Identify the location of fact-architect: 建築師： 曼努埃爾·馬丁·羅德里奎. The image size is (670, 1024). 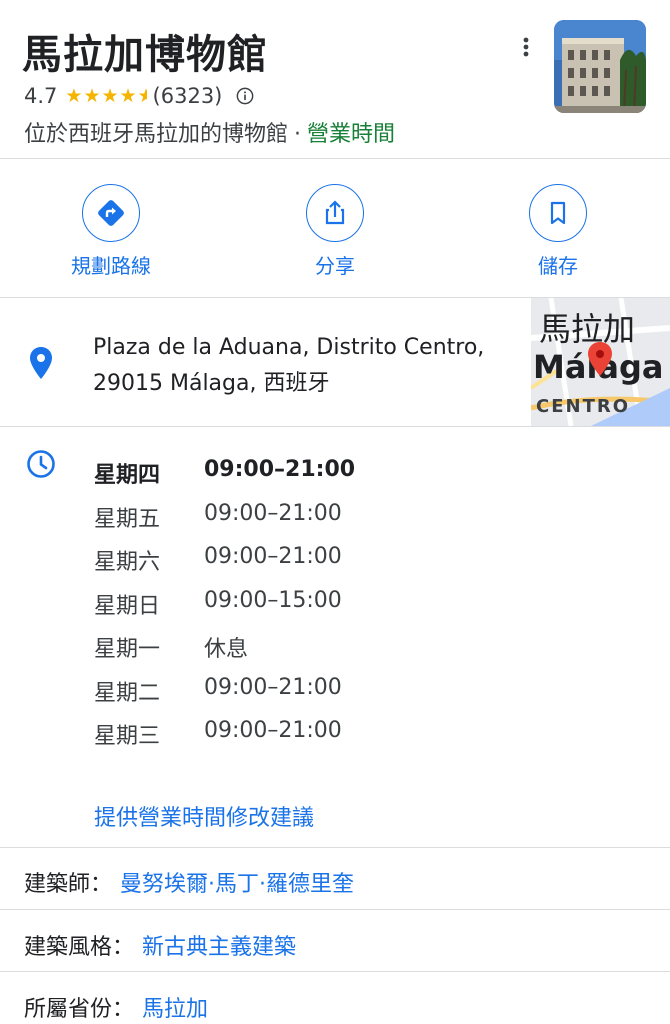
(189, 882).